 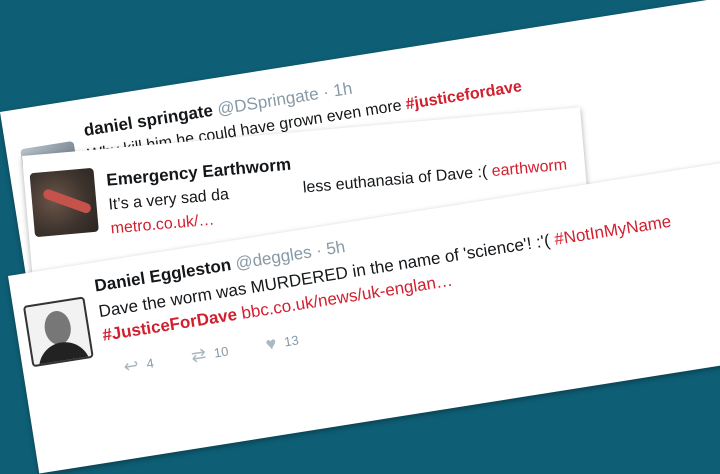 What do you see at coordinates (271, 343) in the screenshot?
I see `heart-icon: ♥` at bounding box center [271, 343].